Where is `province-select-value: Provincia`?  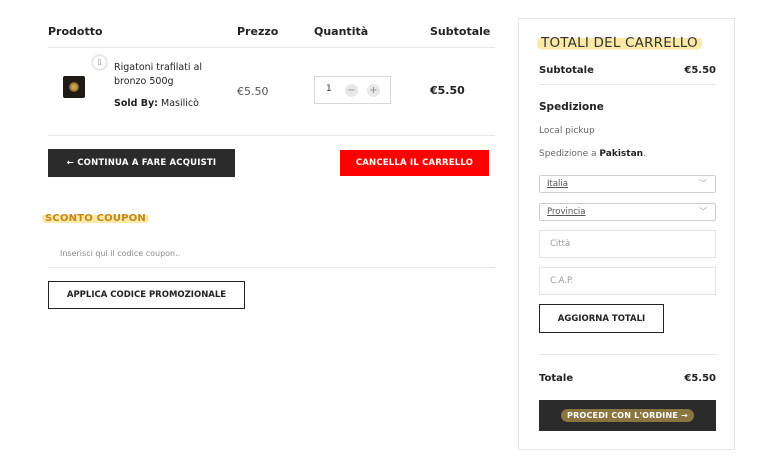 province-select-value: Provincia is located at coordinates (566, 212).